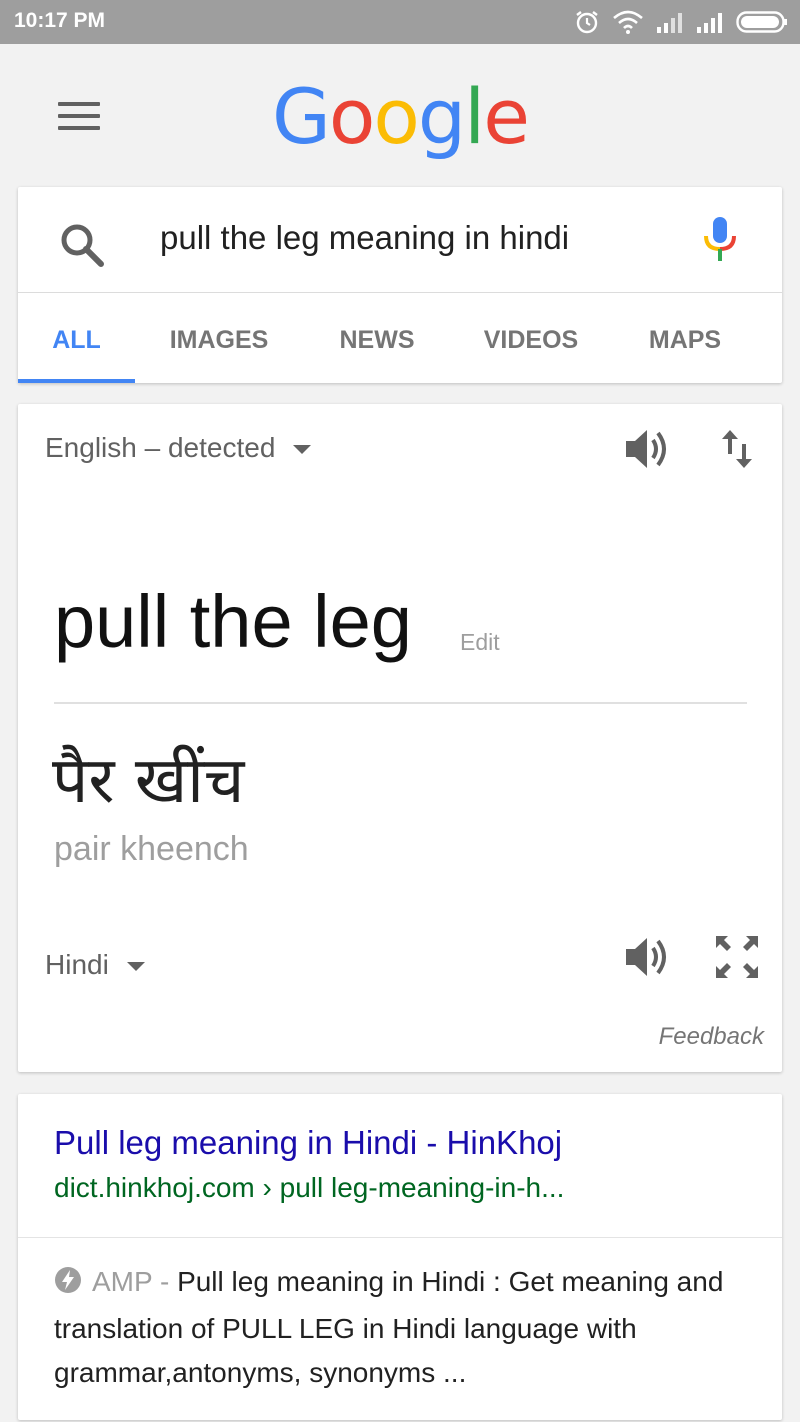 Image resolution: width=800 pixels, height=1422 pixels. I want to click on status-time: 10:17 PM, so click(60, 20).